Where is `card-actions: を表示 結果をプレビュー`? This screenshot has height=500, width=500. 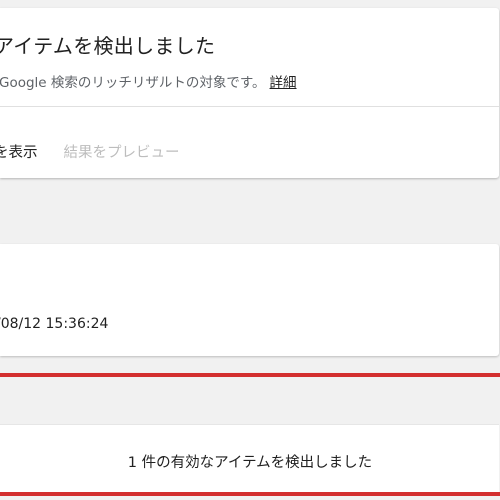
card-actions: を表示 結果をプレビュー is located at coordinates (90, 151).